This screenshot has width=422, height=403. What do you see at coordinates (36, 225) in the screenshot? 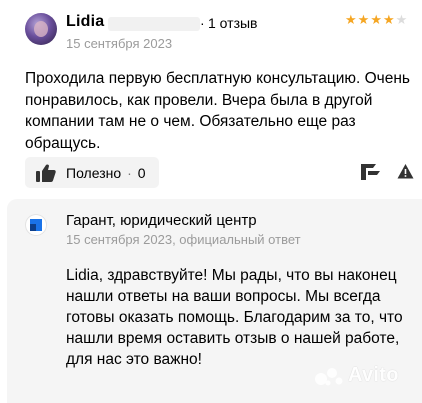
I see `company-logo-icon` at bounding box center [36, 225].